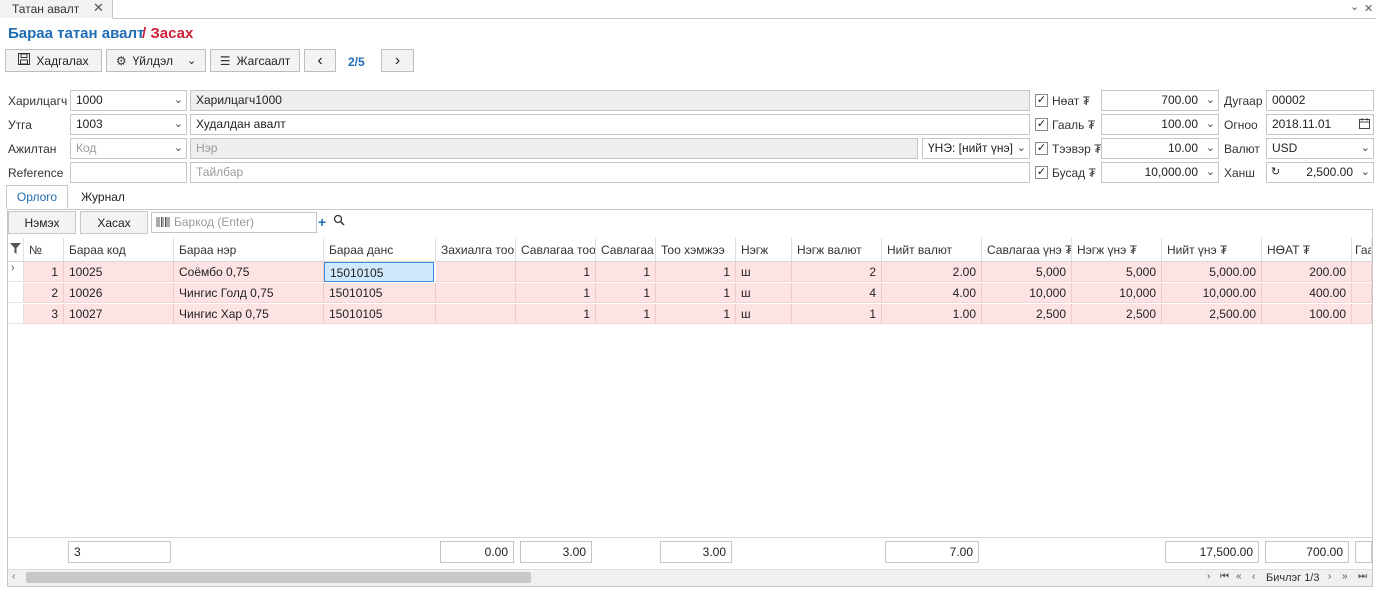 This screenshot has height=595, width=1376. I want to click on route-name-field: Худалдан авалт, so click(610, 124).